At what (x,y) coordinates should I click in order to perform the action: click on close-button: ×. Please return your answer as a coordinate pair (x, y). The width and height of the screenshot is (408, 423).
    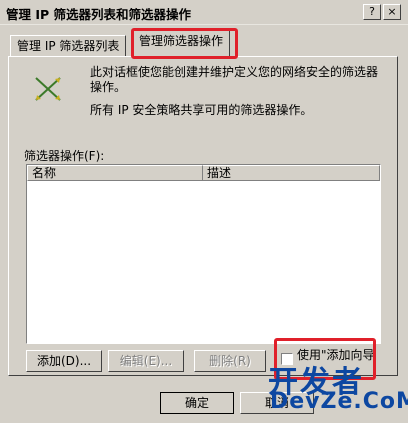
    Looking at the image, I should click on (392, 12).